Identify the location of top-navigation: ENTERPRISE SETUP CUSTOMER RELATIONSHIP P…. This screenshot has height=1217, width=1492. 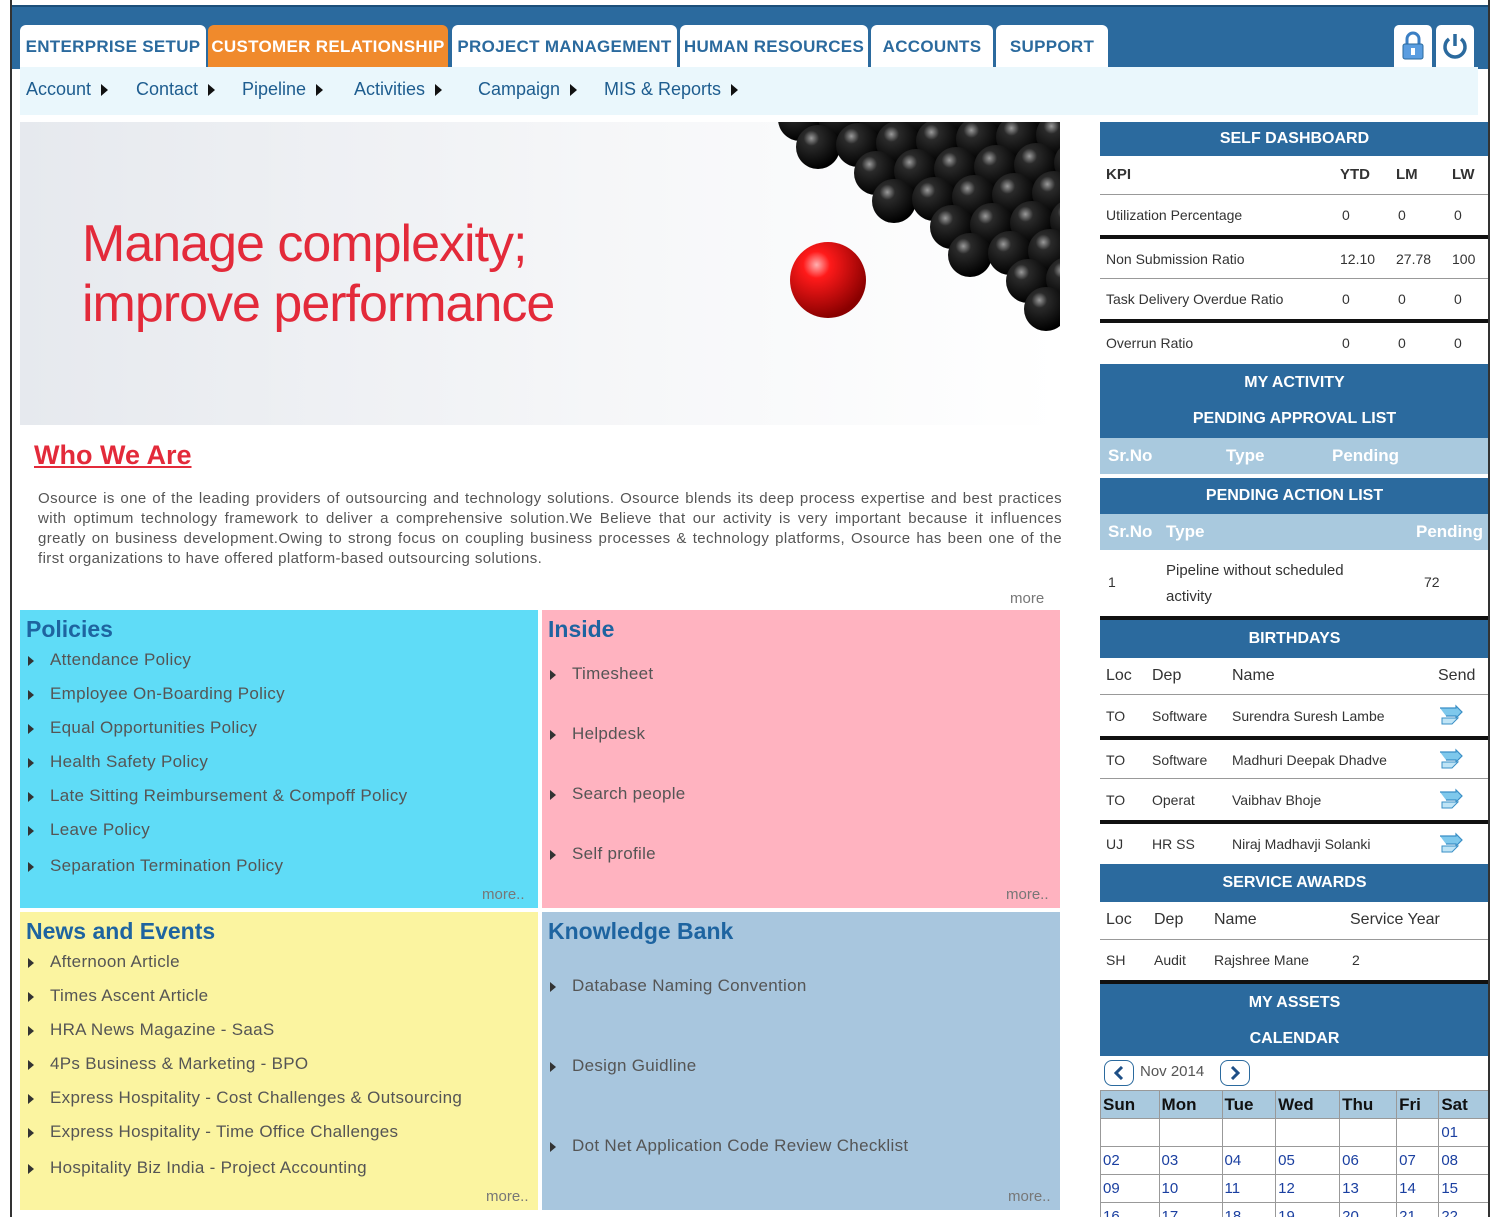
(750, 37).